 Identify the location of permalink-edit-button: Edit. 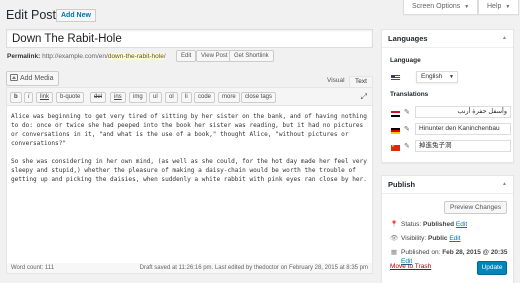
(186, 56).